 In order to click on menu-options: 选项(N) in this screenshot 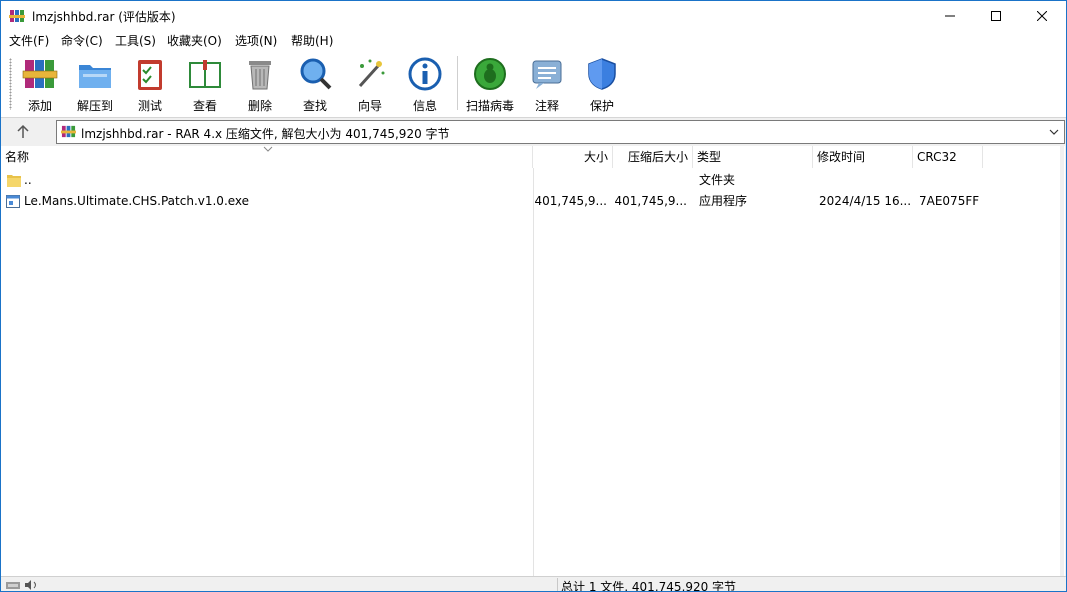, I will do `click(256, 40)`.